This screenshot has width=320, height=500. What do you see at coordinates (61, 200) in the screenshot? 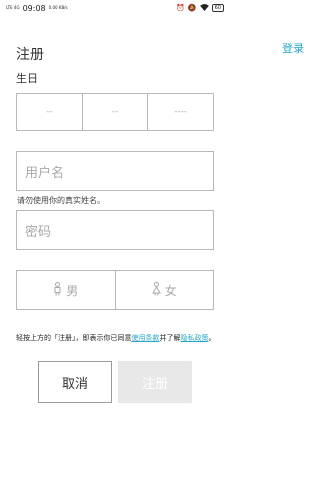
I see `username-hint: 请勿使用你的真实姓名。` at bounding box center [61, 200].